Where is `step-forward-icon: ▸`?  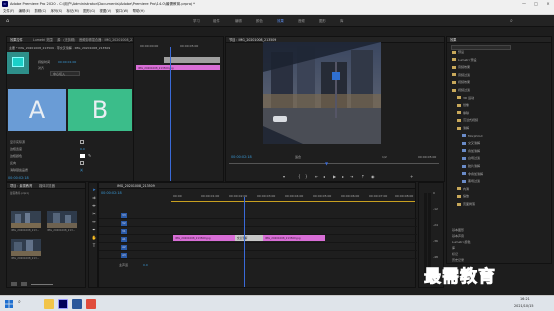
step-forward-icon: ▸ is located at coordinates (343, 176).